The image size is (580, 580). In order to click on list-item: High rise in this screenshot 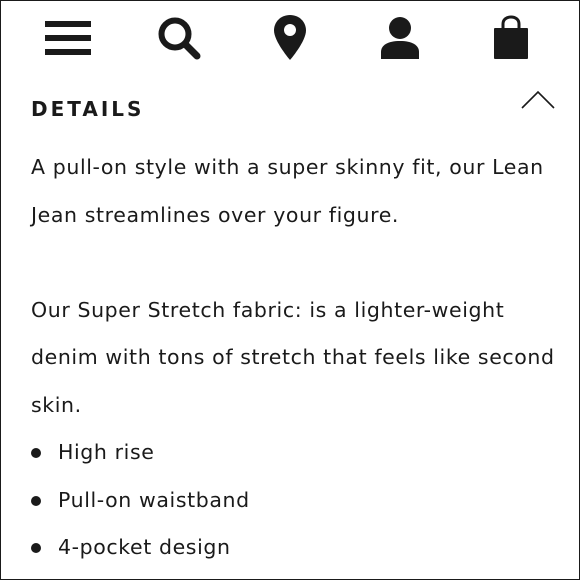, I will do `click(296, 453)`.